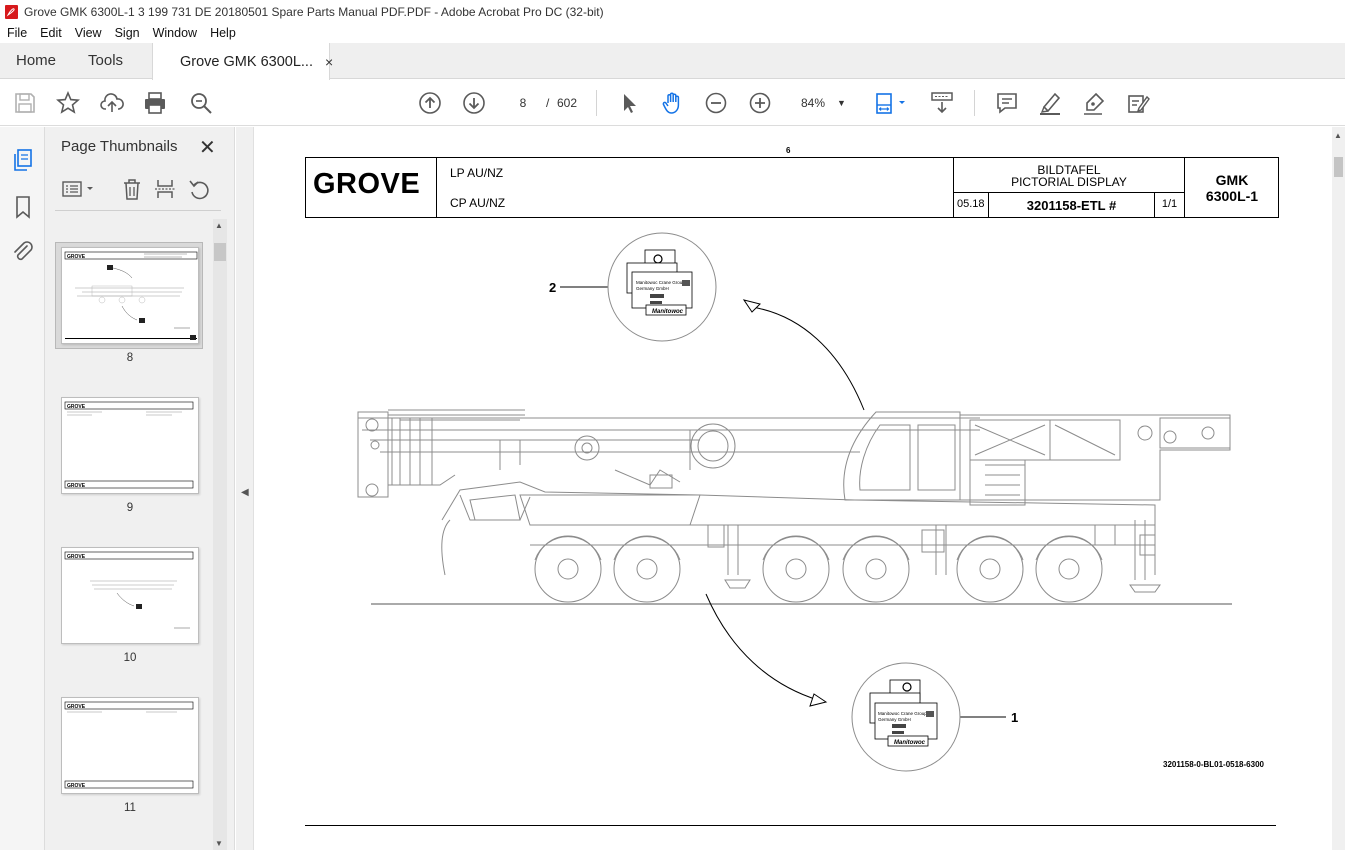 Image resolution: width=1345 pixels, height=850 pixels. What do you see at coordinates (1138, 103) in the screenshot?
I see `edit-pdf-icon` at bounding box center [1138, 103].